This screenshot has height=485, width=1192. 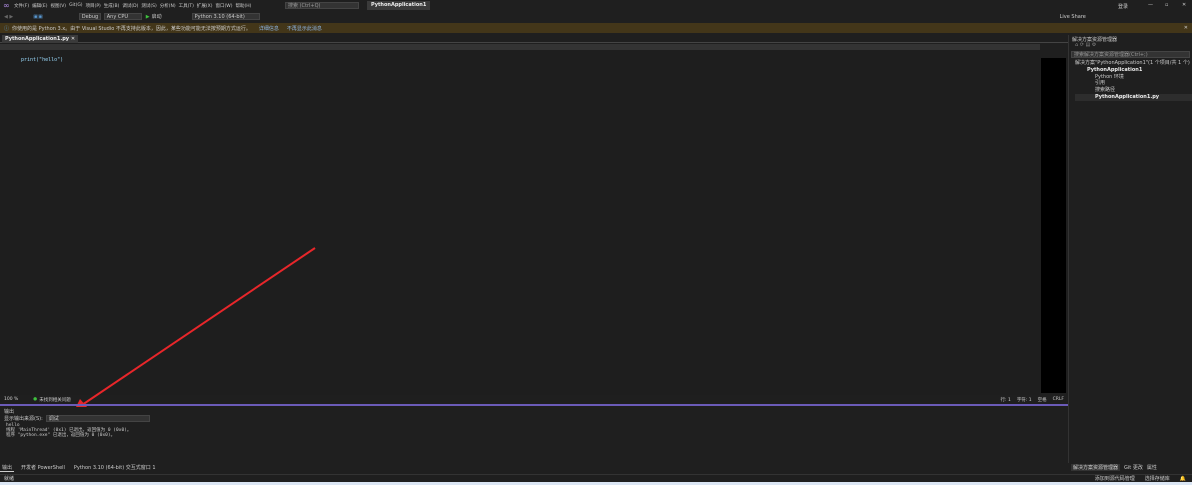 I want to click on tree-python-env: Python 环境, so click(x=1133, y=77).